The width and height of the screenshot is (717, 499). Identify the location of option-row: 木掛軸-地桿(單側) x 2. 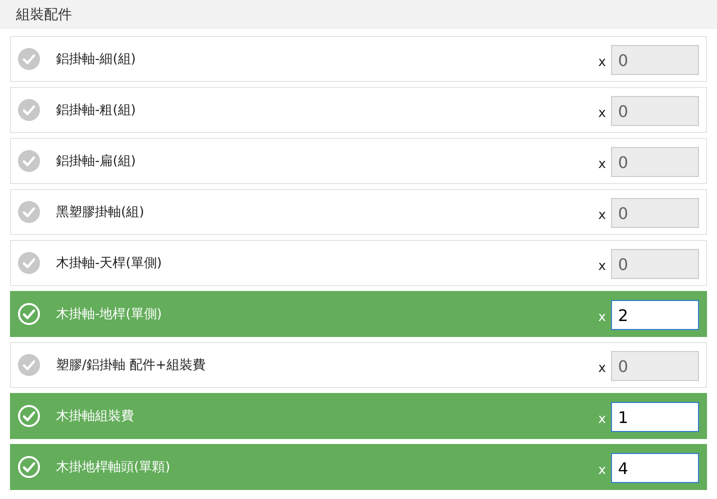
(358, 314).